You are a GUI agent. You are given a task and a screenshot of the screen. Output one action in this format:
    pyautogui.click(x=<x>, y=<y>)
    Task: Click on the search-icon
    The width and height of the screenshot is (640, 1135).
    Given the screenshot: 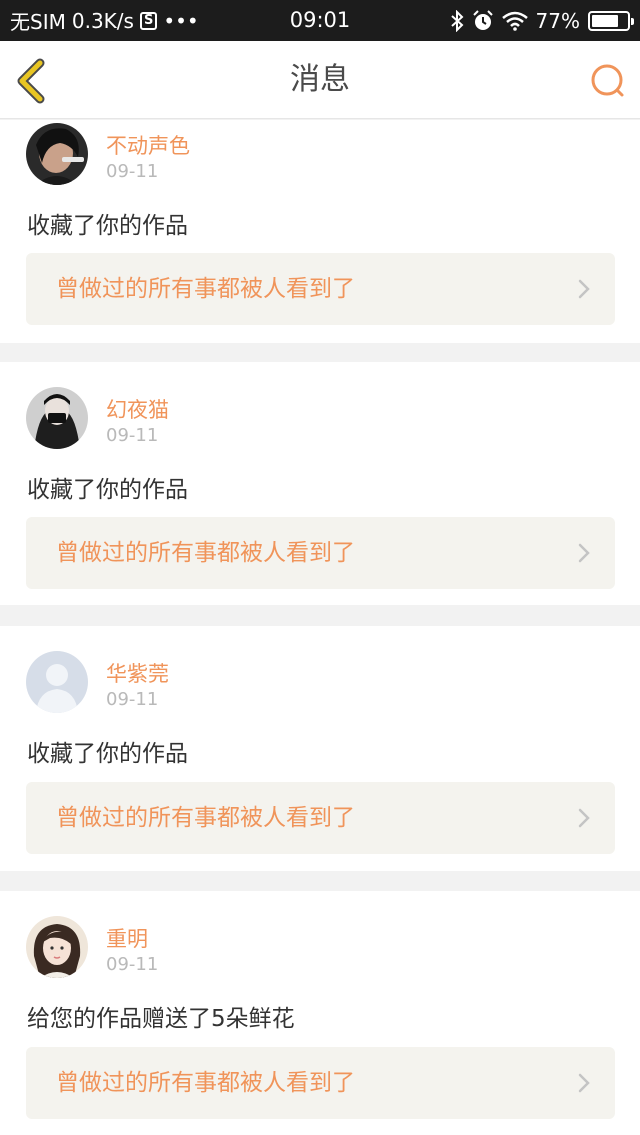 What is the action you would take?
    pyautogui.click(x=608, y=81)
    